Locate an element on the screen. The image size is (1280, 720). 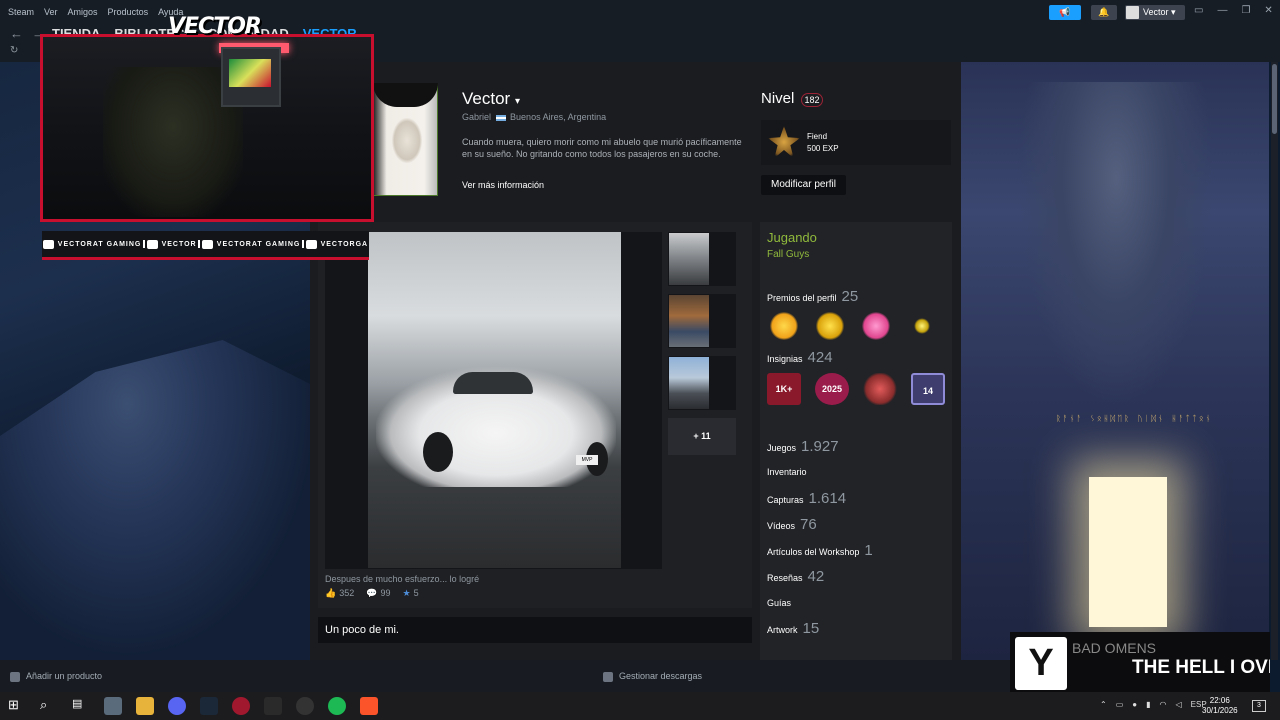
screenshot-caption: Despues de mucho esfuerzo... lo logré is located at coordinates (402, 579).